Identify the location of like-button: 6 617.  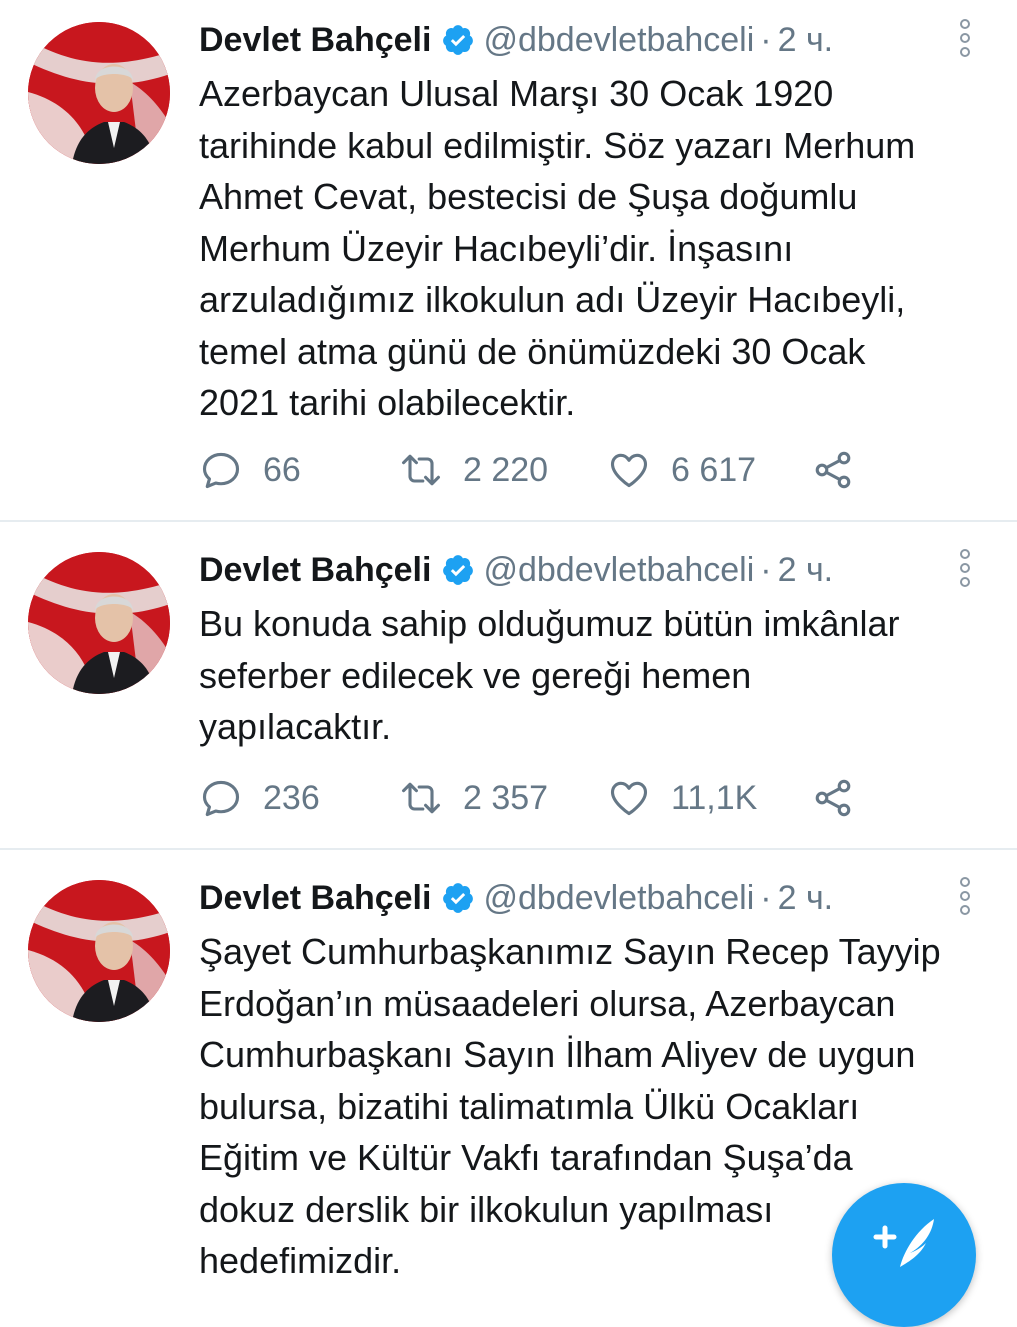
(681, 470).